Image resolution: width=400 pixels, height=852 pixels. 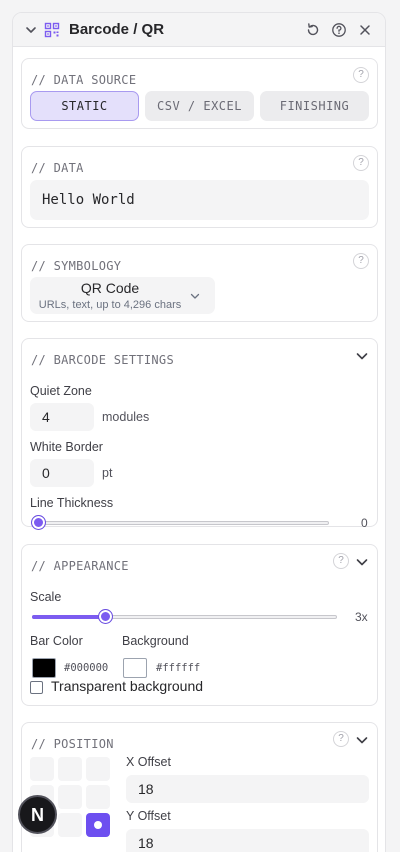 I want to click on position-section: // POSITION ? X Offset 18 Y Offset 18, so click(x=199, y=787).